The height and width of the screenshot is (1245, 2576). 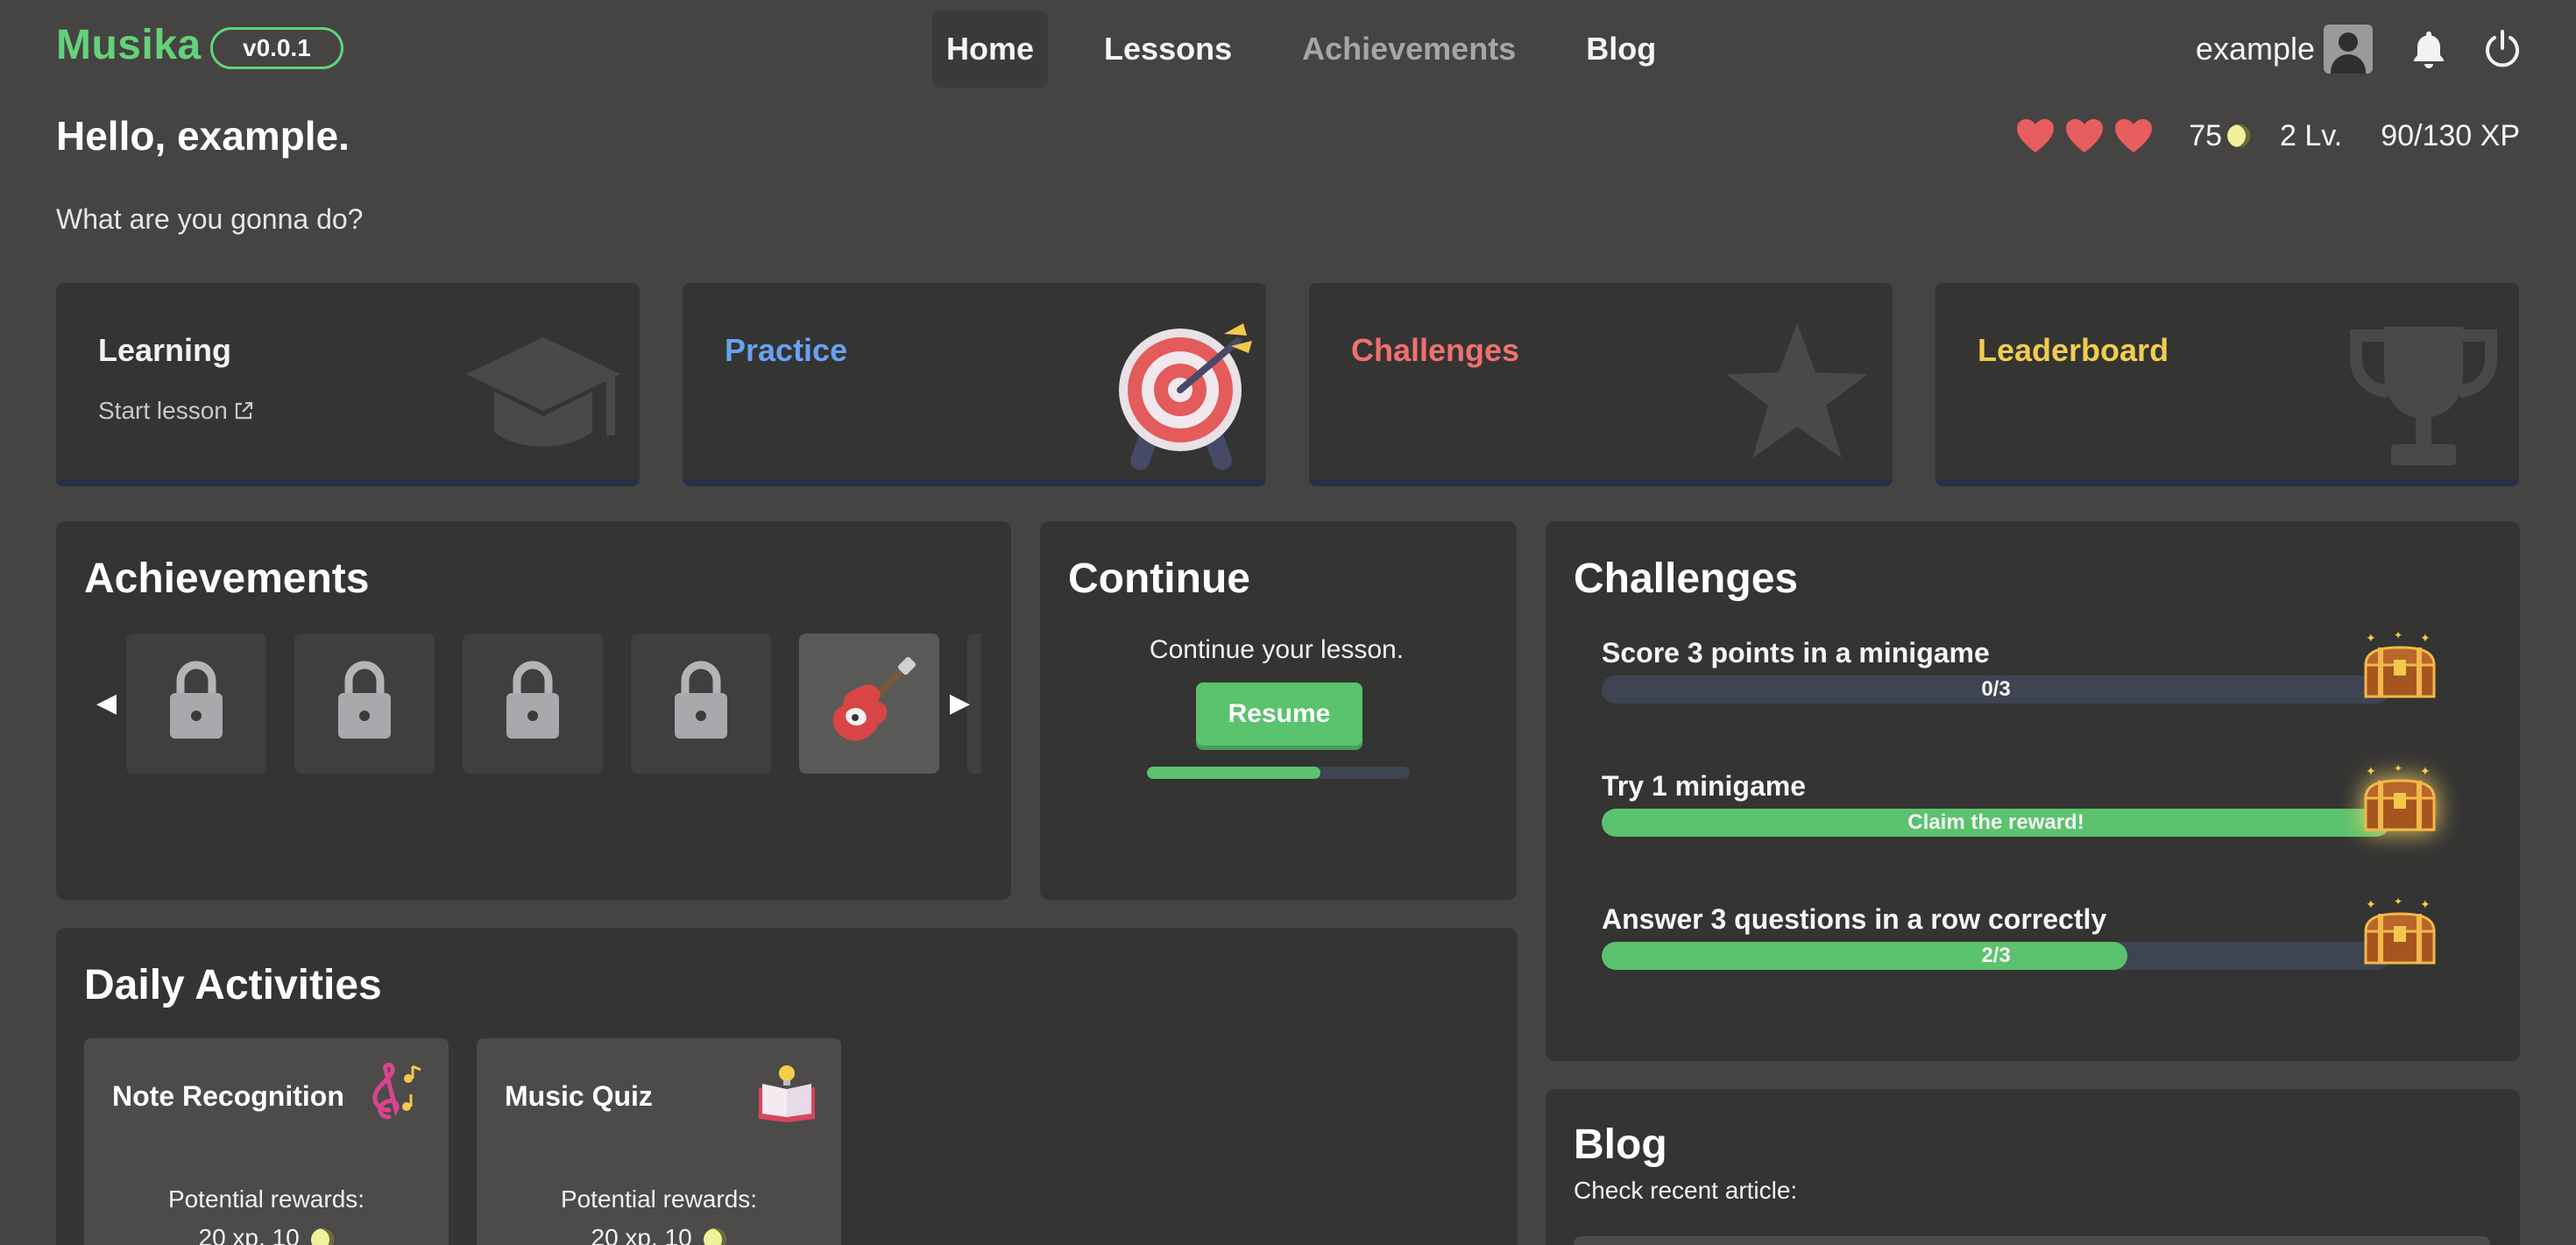 I want to click on achievement-tile-unlocked, so click(x=869, y=703).